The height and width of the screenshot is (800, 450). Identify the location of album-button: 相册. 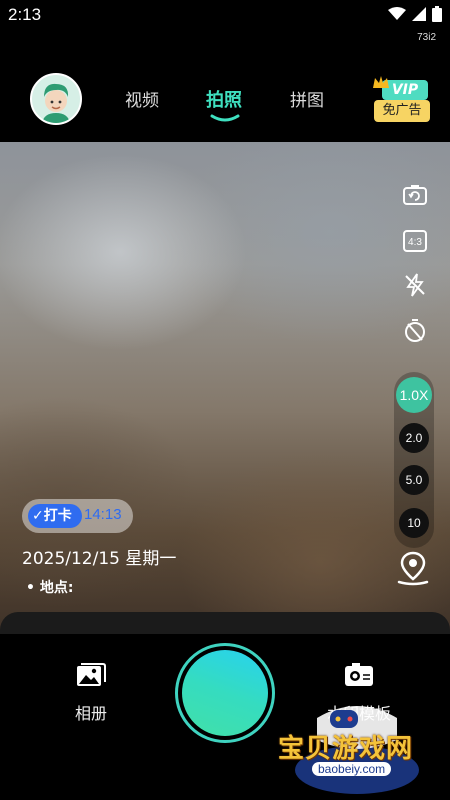
(91, 692).